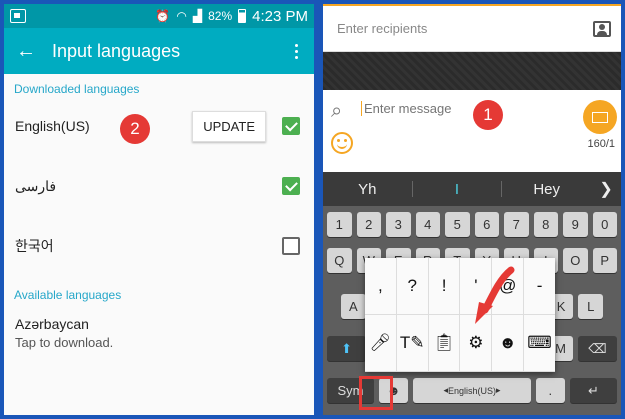 The width and height of the screenshot is (625, 419). What do you see at coordinates (381, 286) in the screenshot?
I see `symbol-key: ,` at bounding box center [381, 286].